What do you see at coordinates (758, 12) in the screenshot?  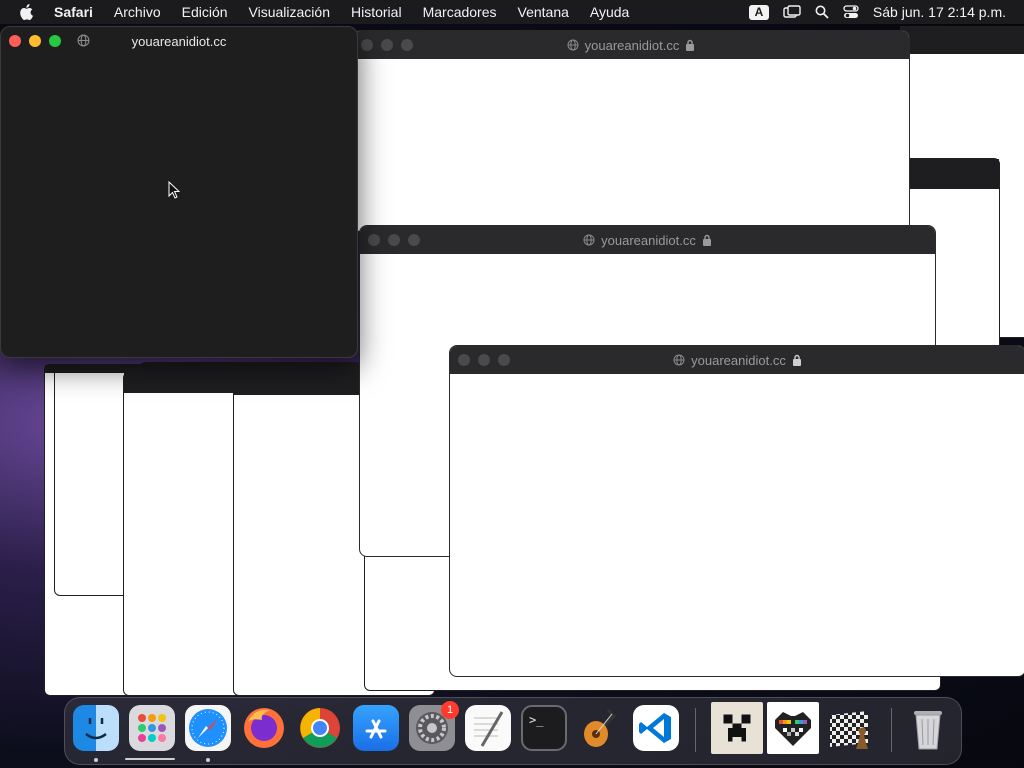 I see `input-source-indicator: A` at bounding box center [758, 12].